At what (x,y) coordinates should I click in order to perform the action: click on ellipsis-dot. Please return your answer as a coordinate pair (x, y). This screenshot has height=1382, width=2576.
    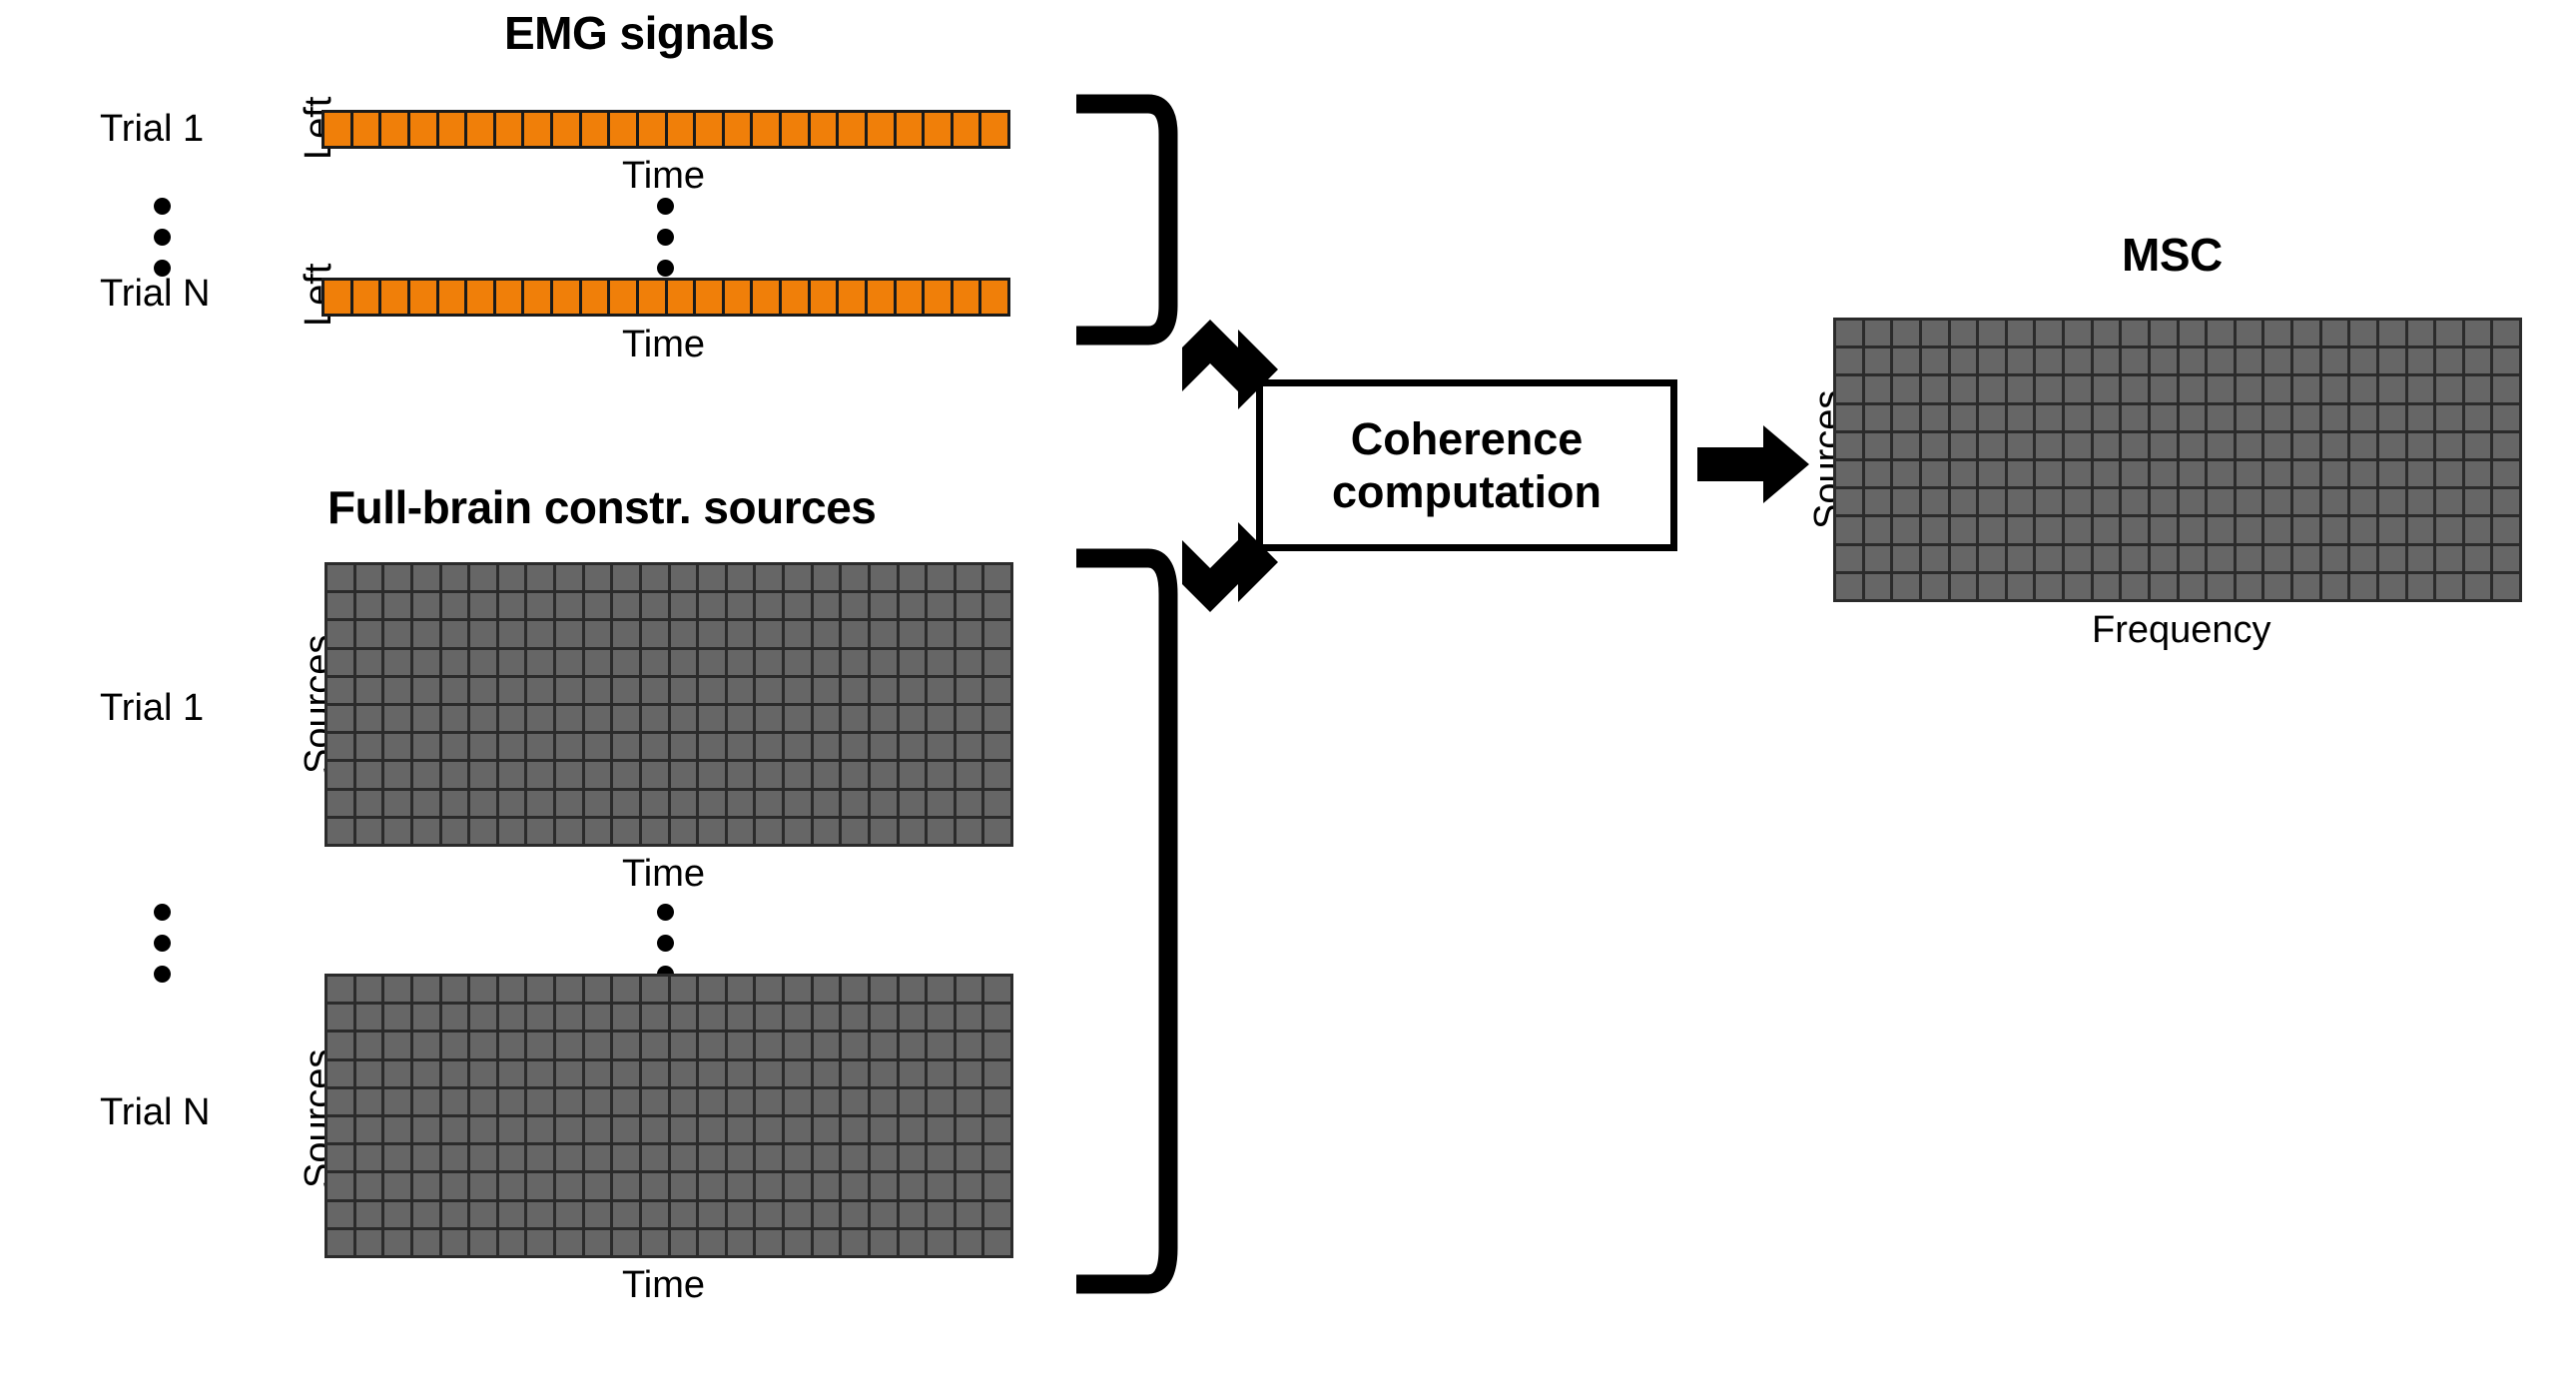
    Looking at the image, I should click on (665, 269).